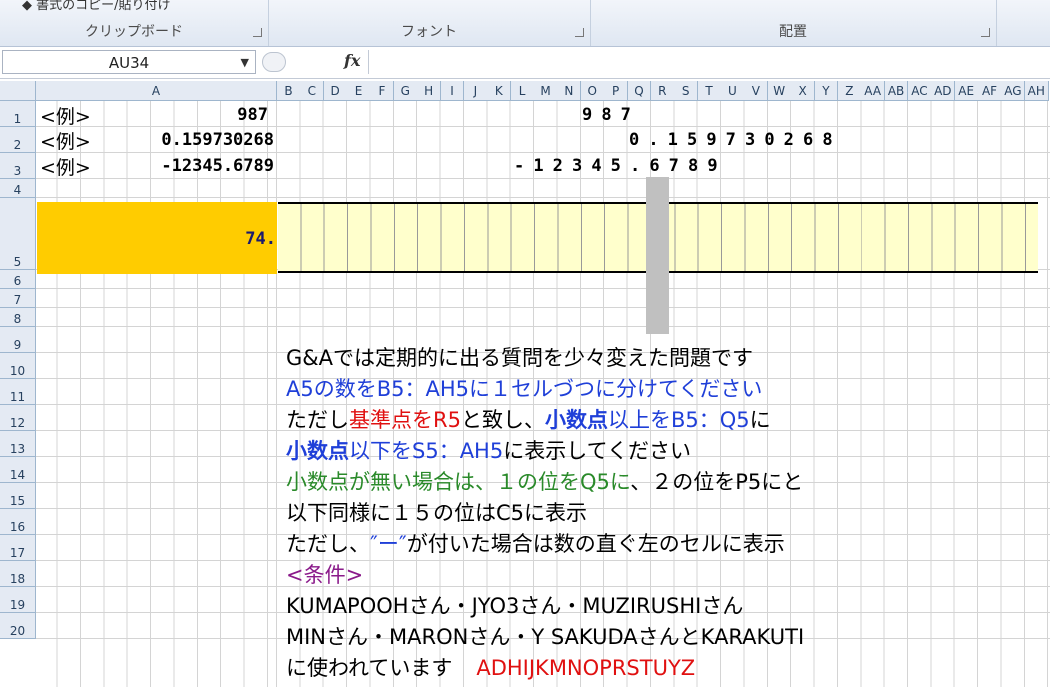 Image resolution: width=1050 pixels, height=687 pixels. What do you see at coordinates (335, 91) in the screenshot?
I see `column-header-d: D` at bounding box center [335, 91].